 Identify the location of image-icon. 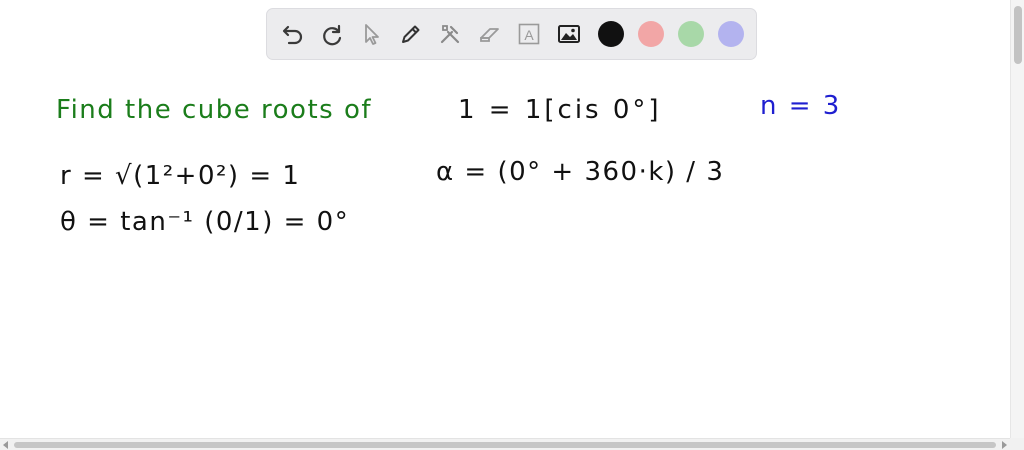
(569, 34).